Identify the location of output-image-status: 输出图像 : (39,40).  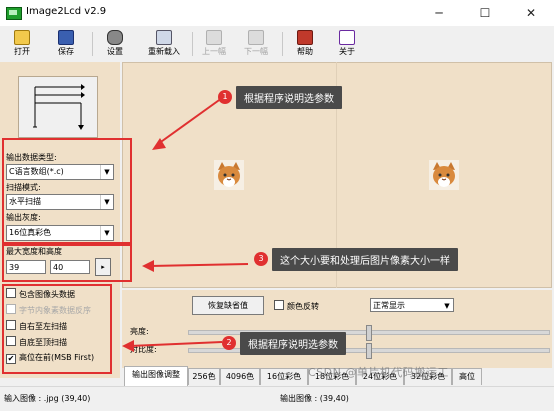
(314, 398).